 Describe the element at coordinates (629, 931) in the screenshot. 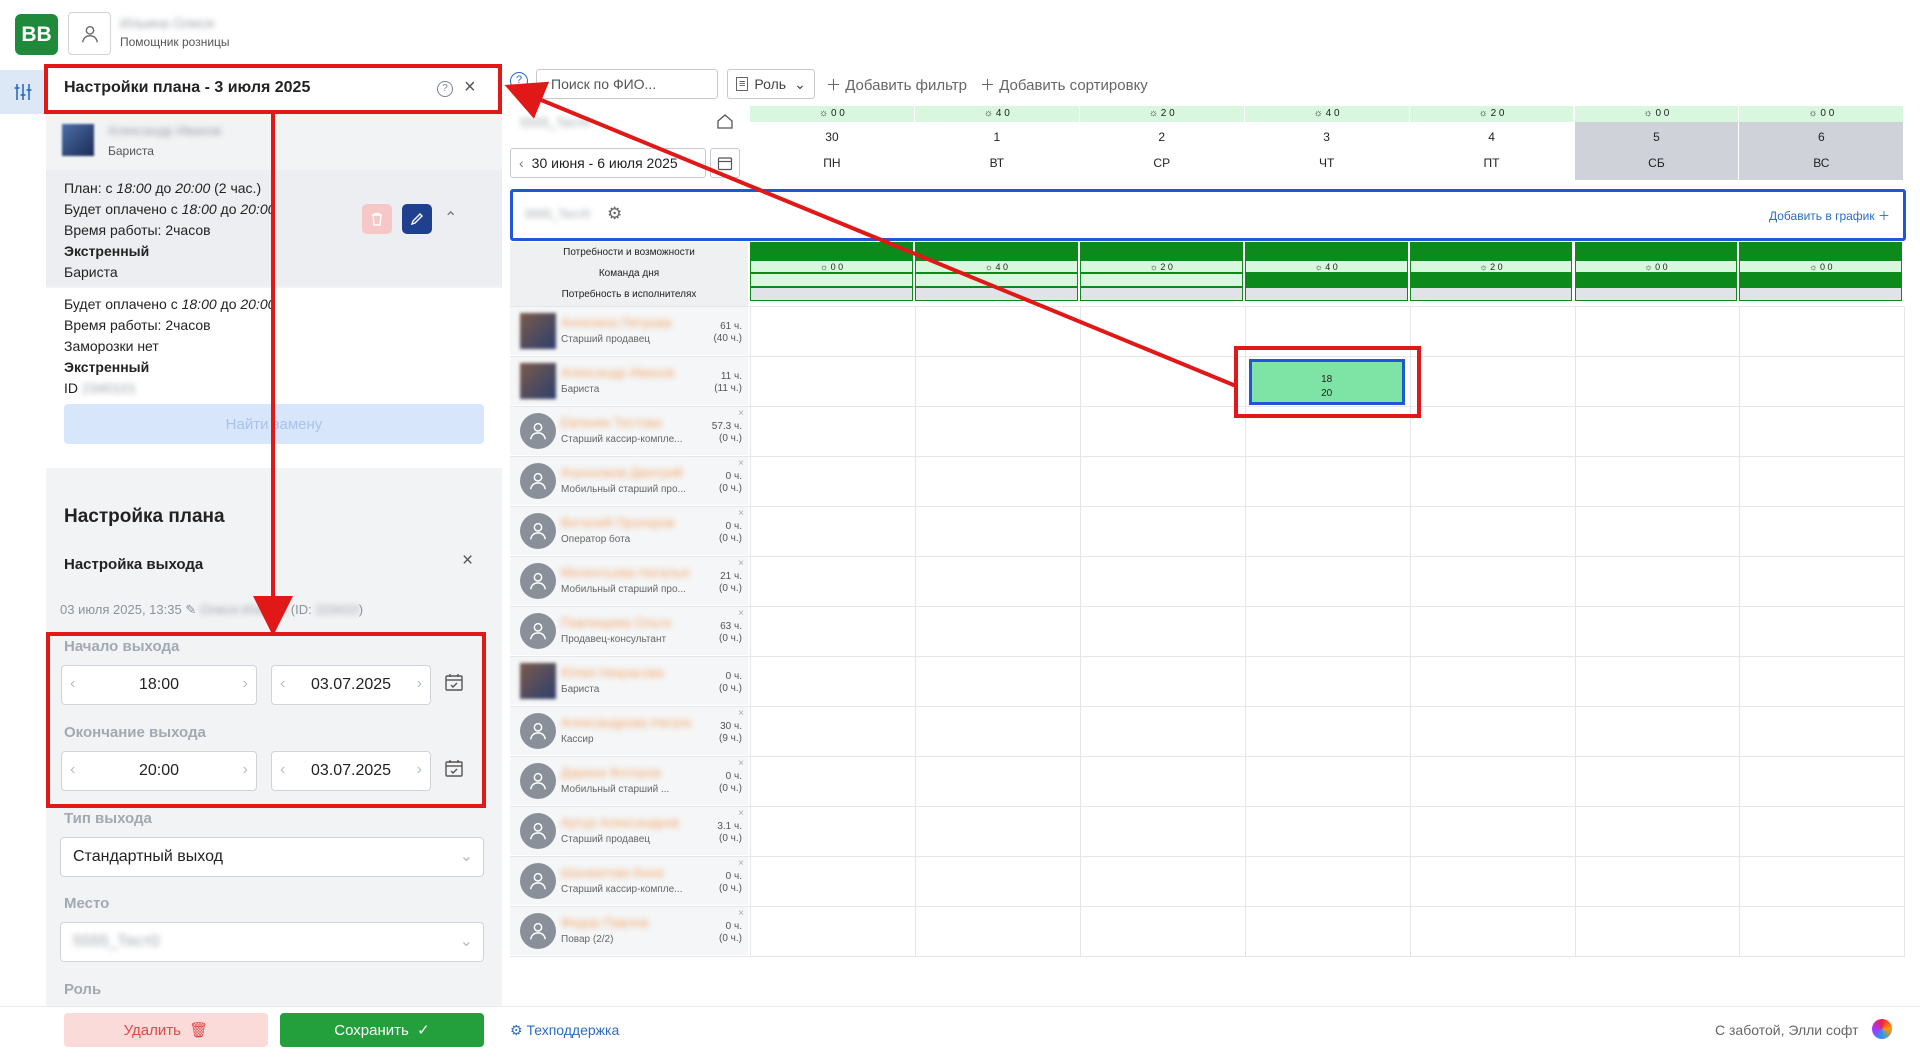

I see `employee-row: Федор Павлов Повар (2/2) 0 ч. (0 ч.) ×` at that location.